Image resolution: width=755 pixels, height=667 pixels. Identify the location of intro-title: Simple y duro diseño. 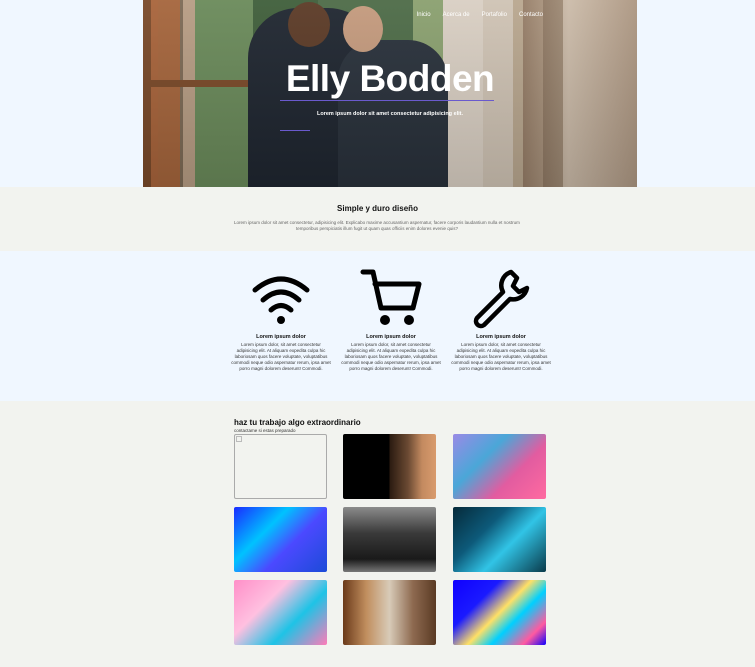
(377, 208).